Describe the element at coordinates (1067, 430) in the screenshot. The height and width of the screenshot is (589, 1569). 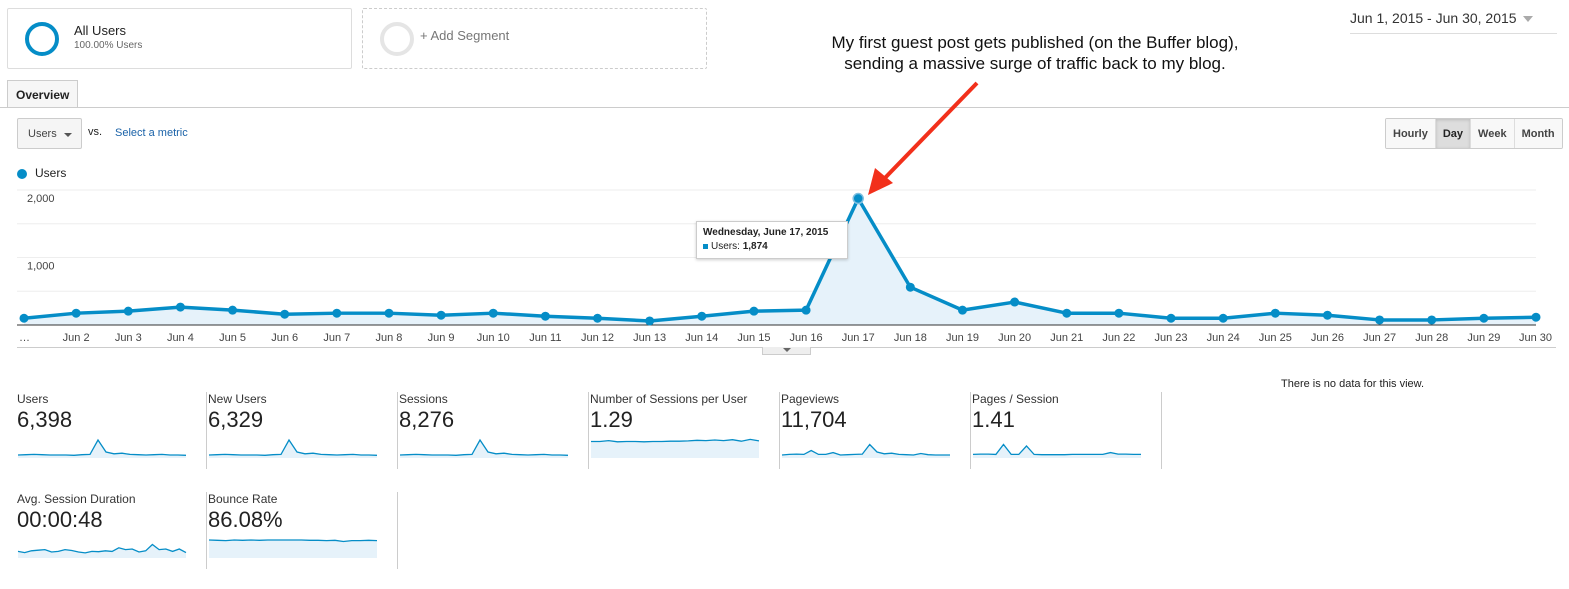
I see `kpi-pages-session: Pages / Session 1.41` at that location.